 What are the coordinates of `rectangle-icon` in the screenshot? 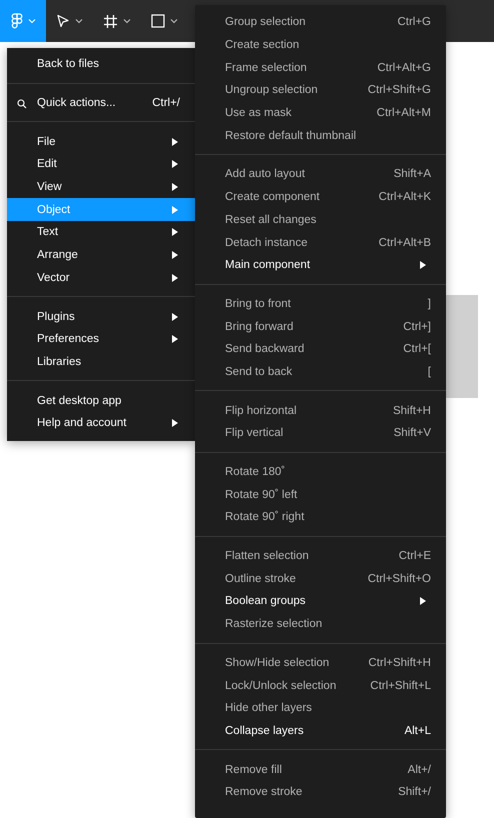 It's located at (158, 21).